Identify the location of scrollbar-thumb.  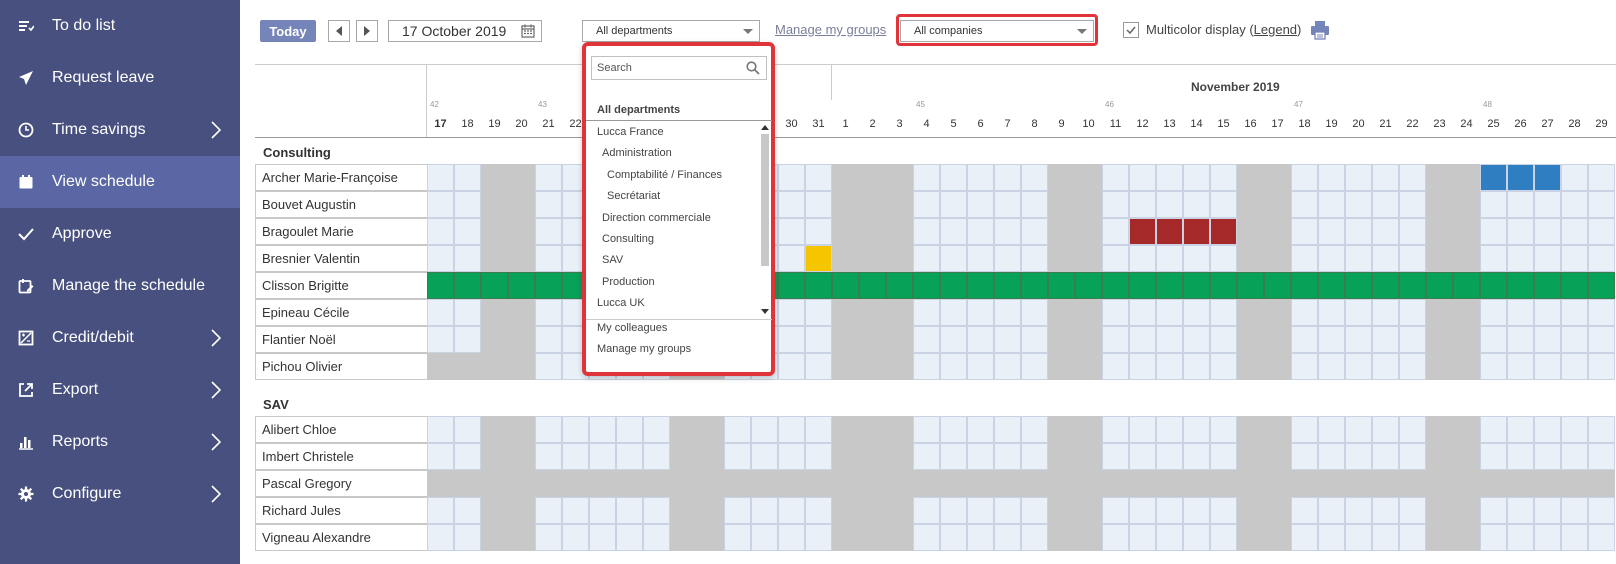
(765, 200).